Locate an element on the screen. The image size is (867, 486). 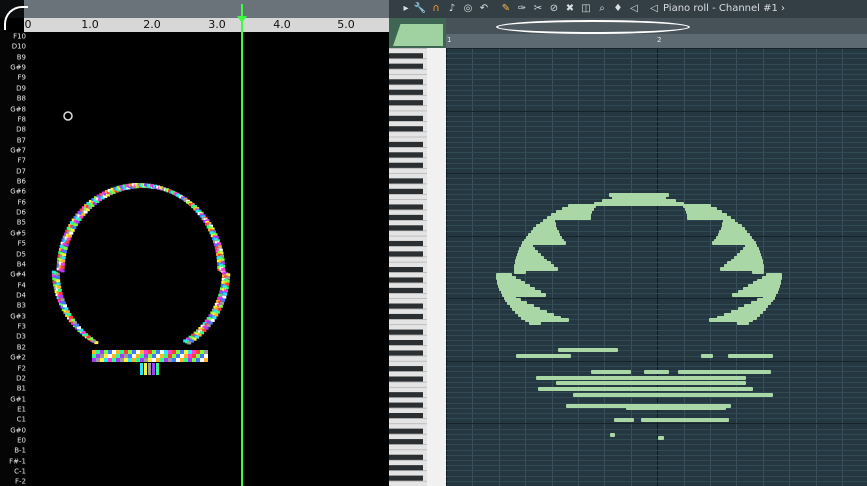
zoom-icon: ⌕ is located at coordinates (602, 9).